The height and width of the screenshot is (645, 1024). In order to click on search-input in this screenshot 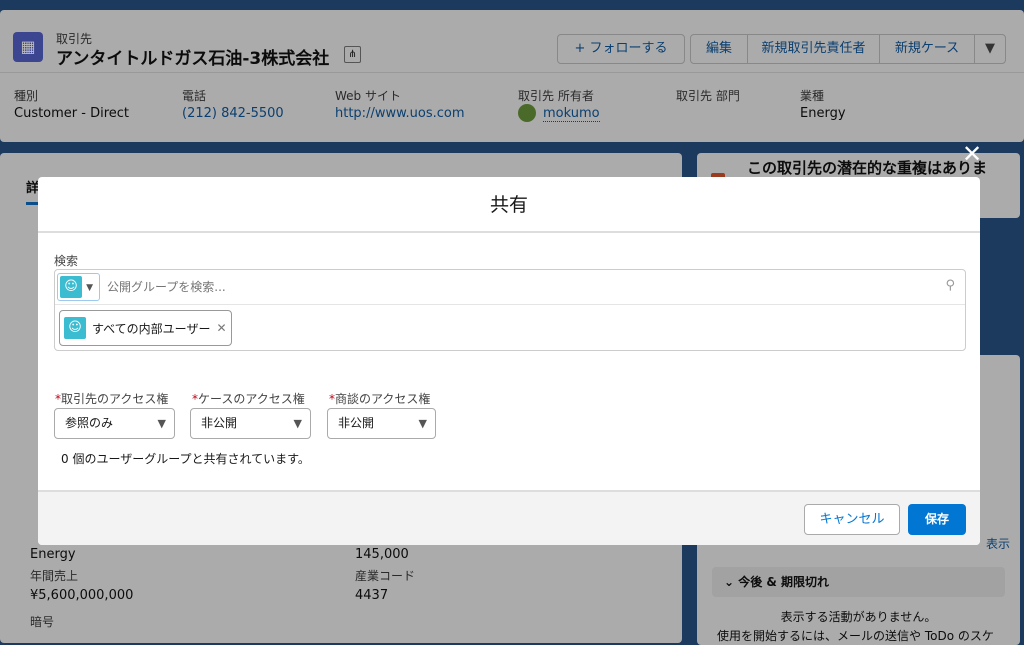, I will do `click(517, 287)`.